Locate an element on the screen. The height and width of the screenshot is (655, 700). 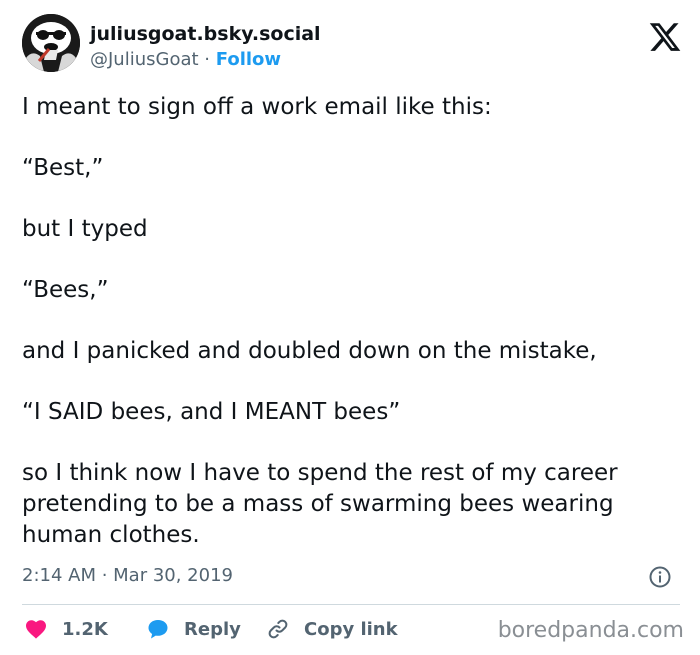
reply-button: Reply is located at coordinates (193, 629).